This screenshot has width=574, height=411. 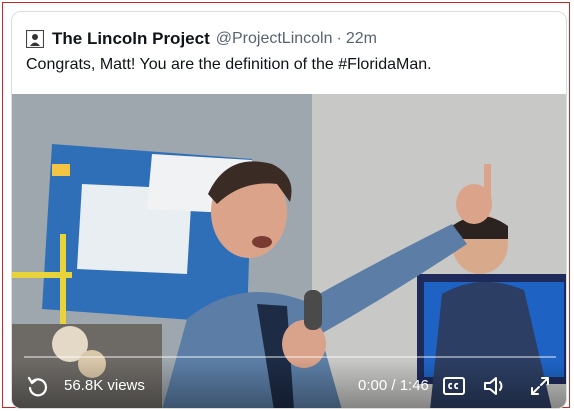 I want to click on display-name: The Lincoln Project, so click(x=131, y=39).